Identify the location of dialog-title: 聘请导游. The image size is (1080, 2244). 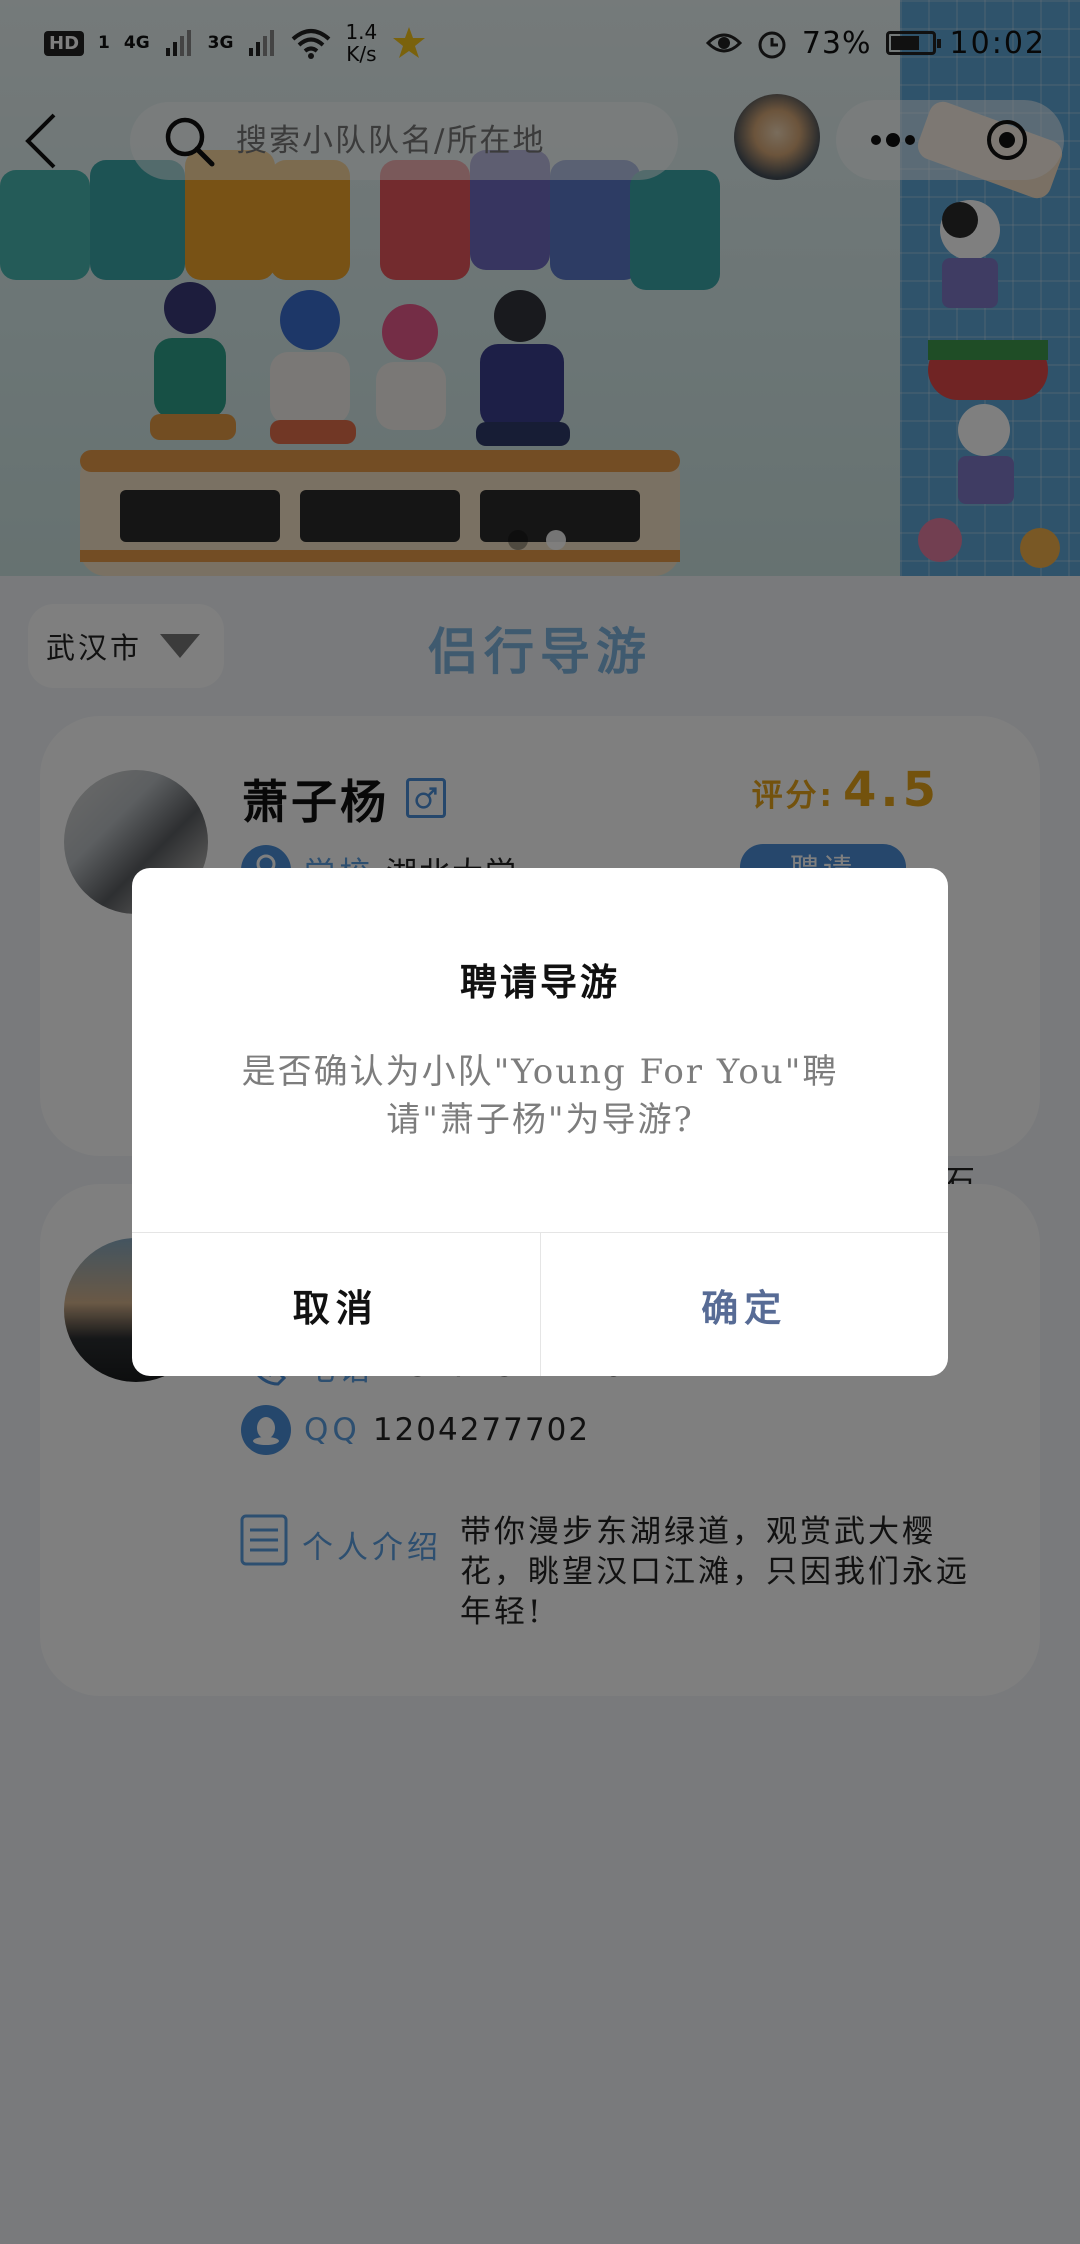
(540, 982).